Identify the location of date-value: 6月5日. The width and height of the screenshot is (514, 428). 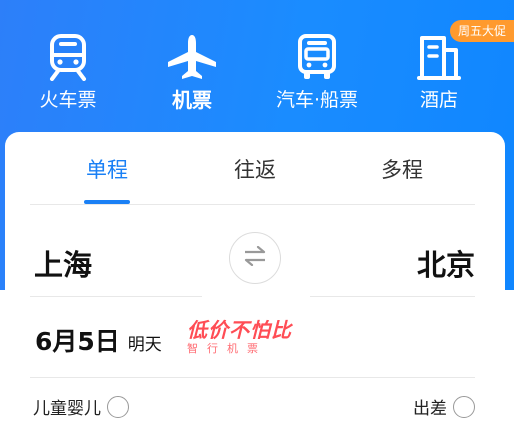
(77, 341).